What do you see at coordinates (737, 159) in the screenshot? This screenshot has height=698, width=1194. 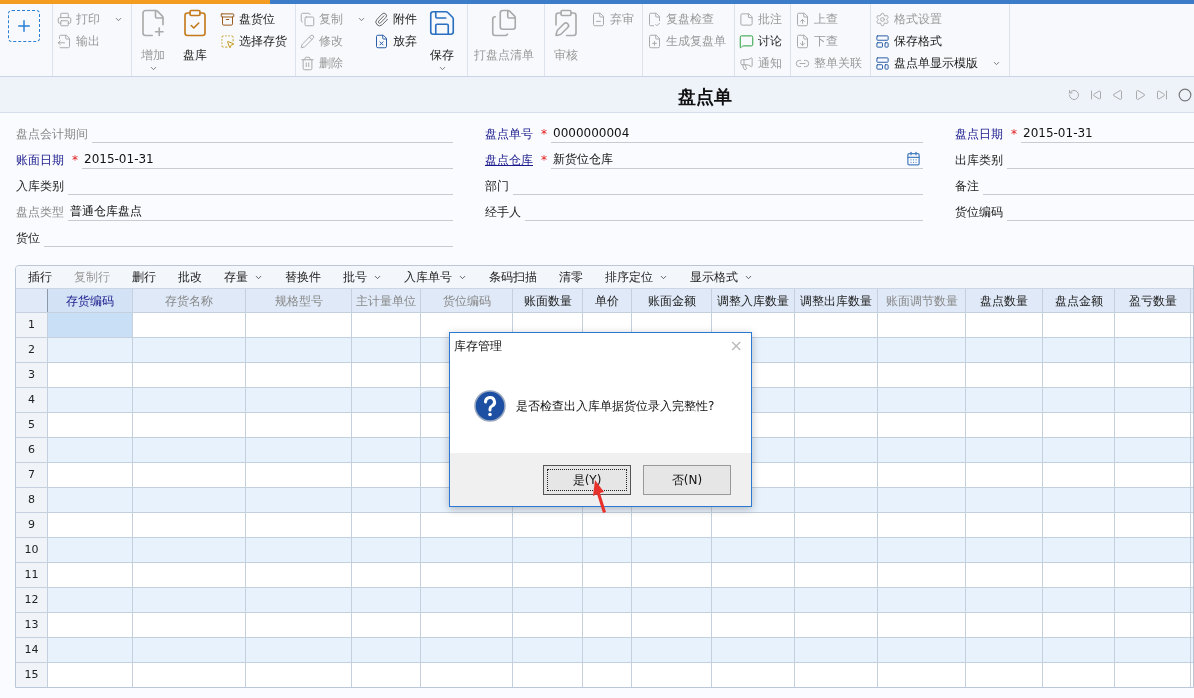 I see `input-field: 新货位仓库` at bounding box center [737, 159].